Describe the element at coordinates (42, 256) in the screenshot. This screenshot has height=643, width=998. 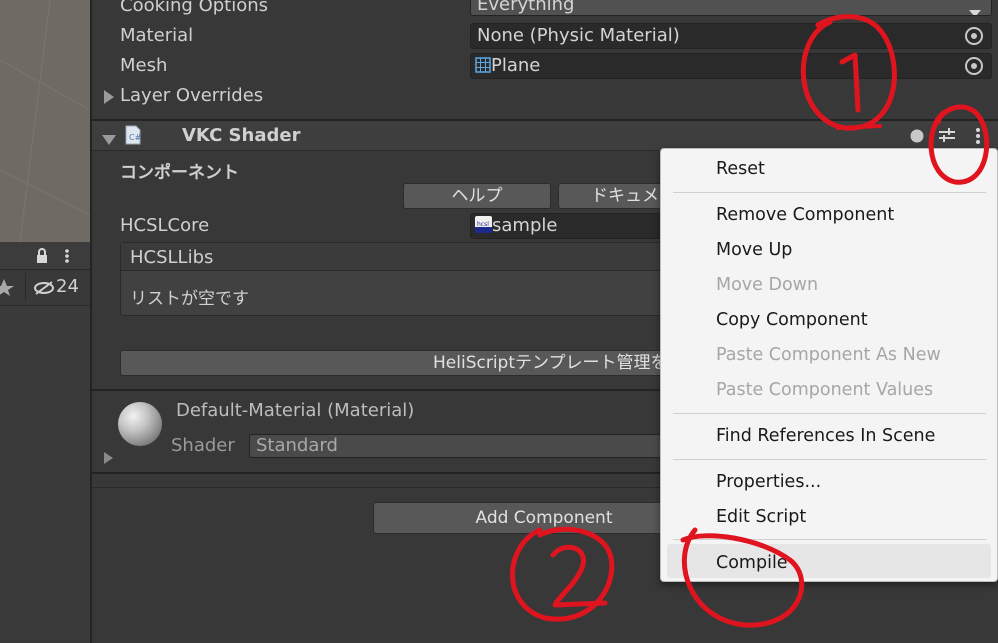
I see `lock-icon` at that location.